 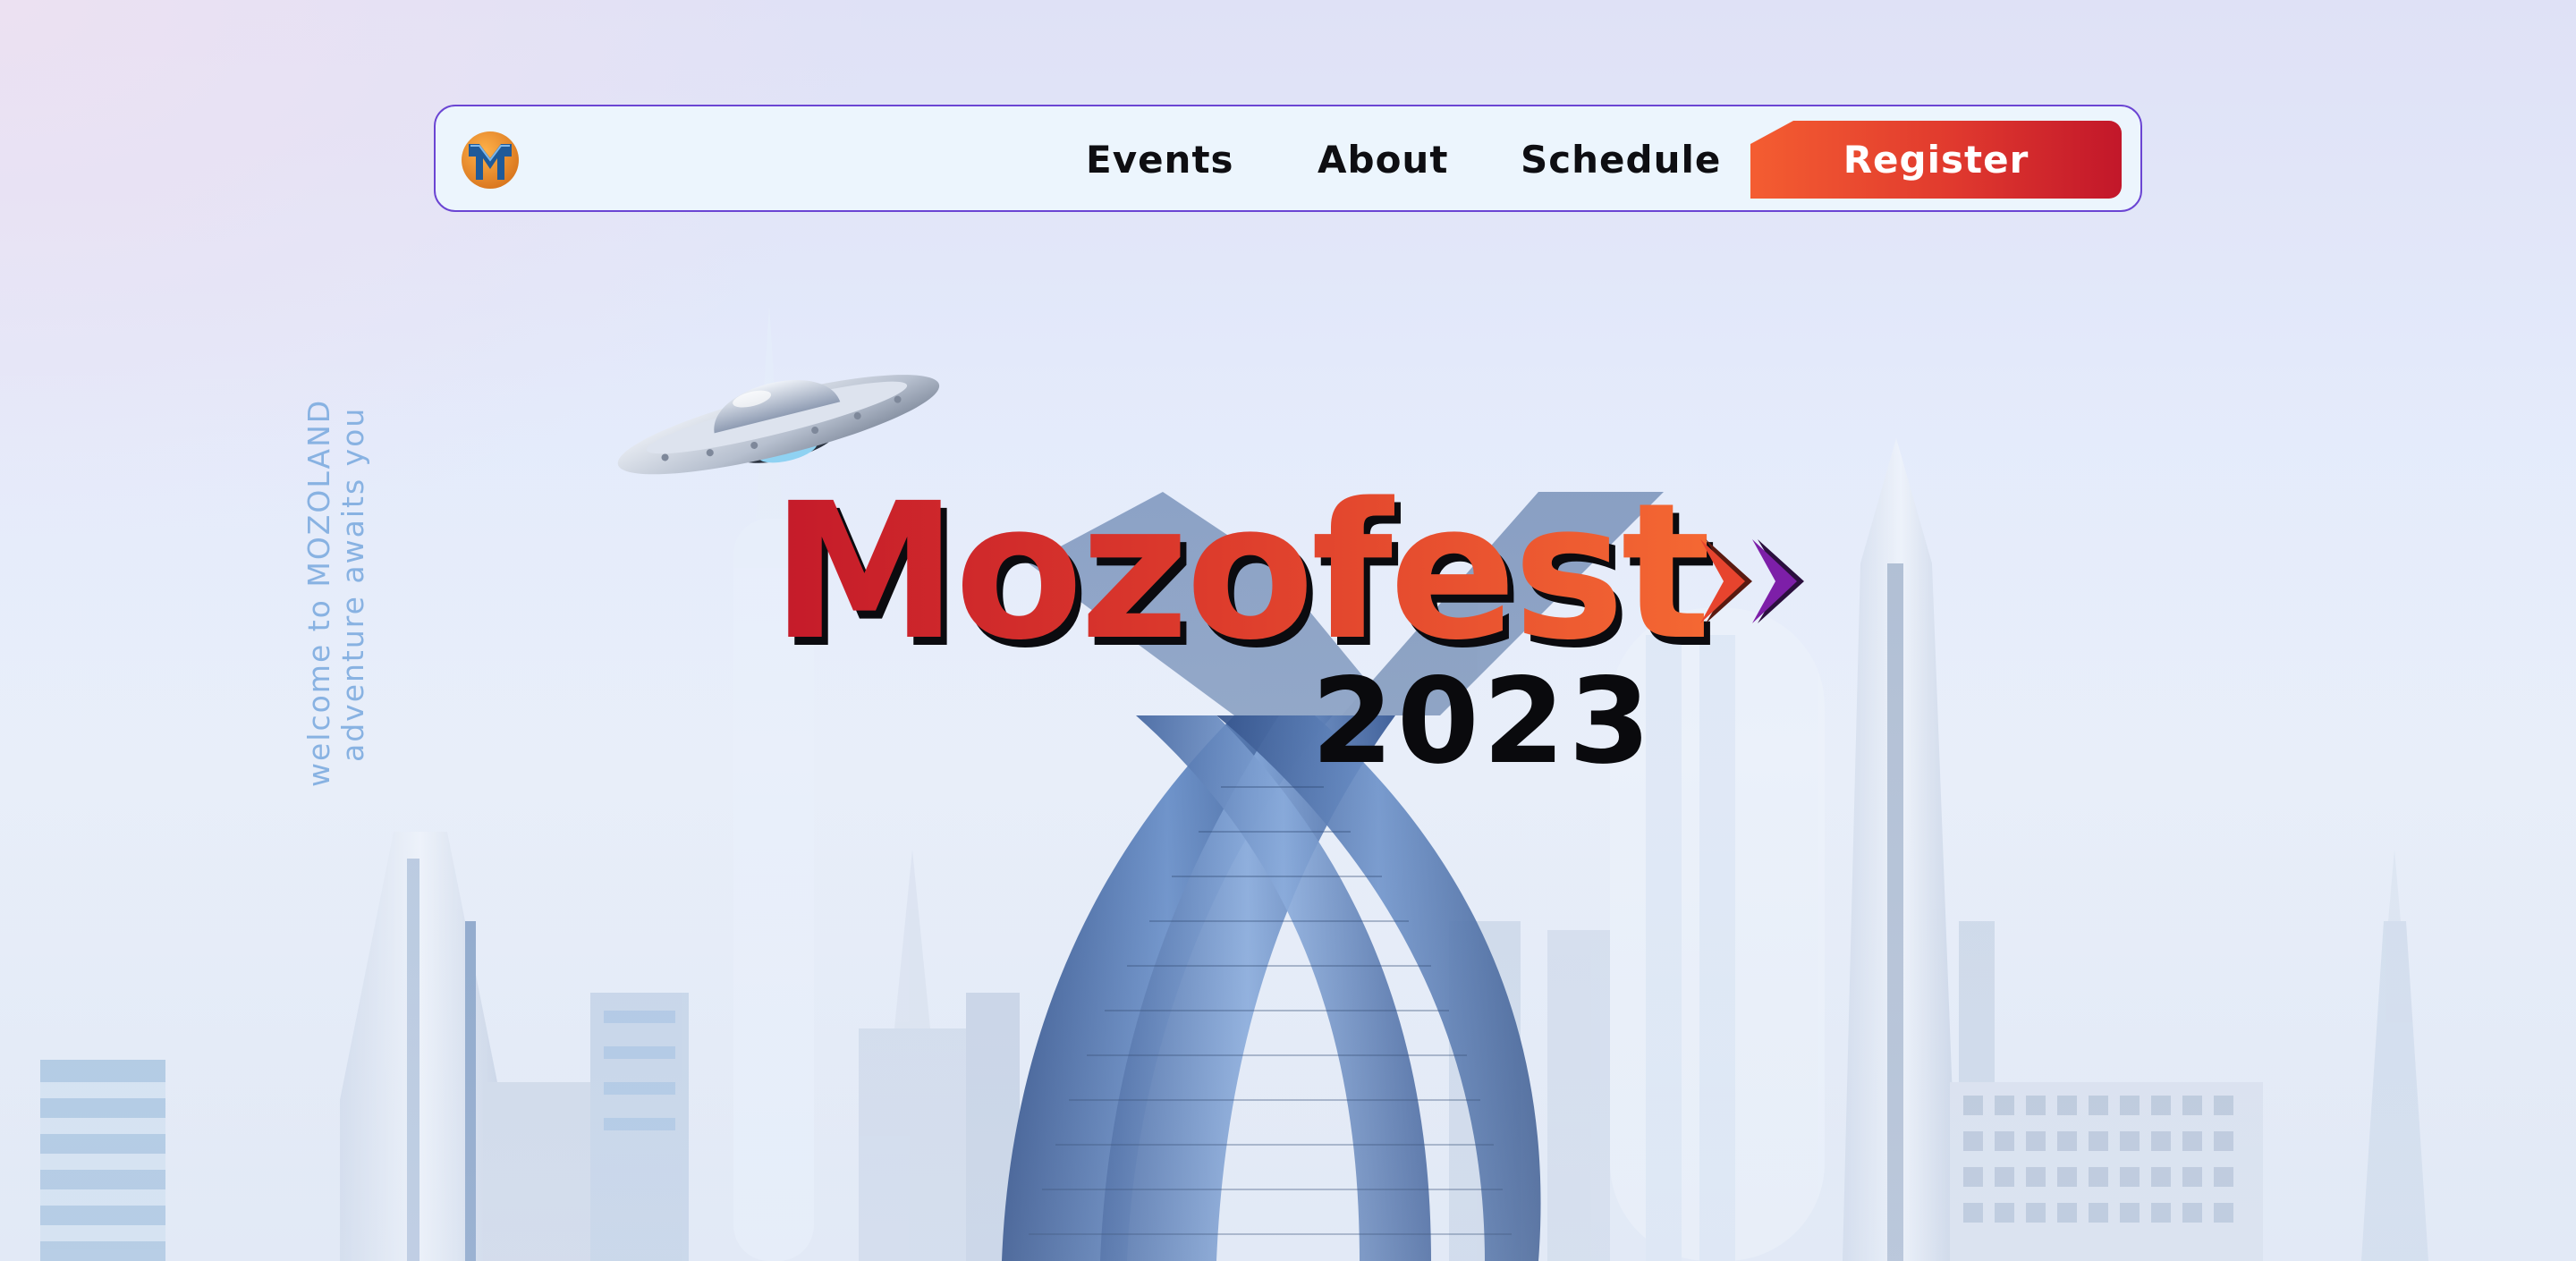 I want to click on tagline-line-2: adventure awaits you, so click(x=352, y=584).